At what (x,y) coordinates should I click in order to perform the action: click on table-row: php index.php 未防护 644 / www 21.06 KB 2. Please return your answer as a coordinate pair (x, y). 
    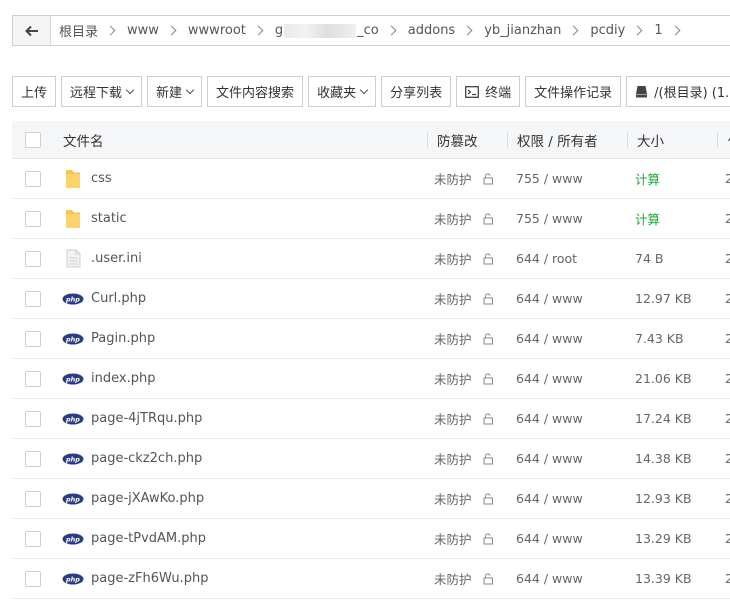
    Looking at the image, I should click on (371, 379).